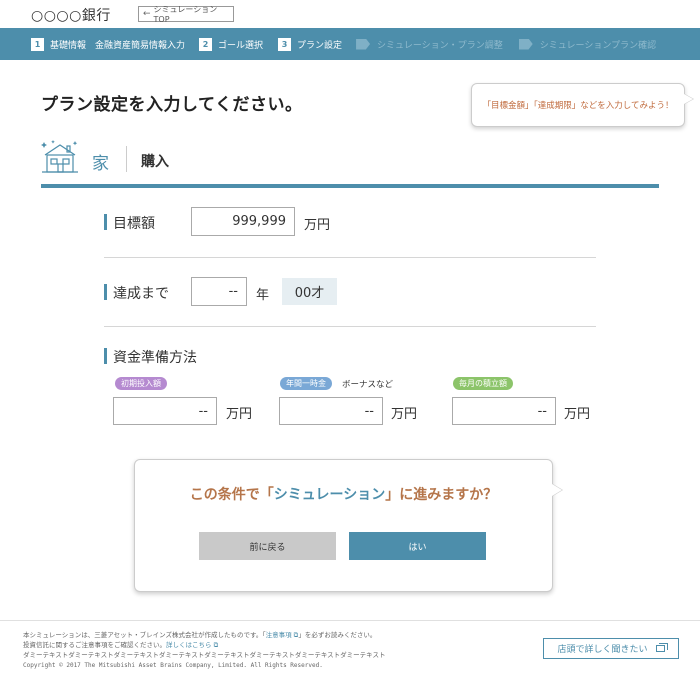 This screenshot has height=677, width=700. I want to click on monthly-saving-tag: 毎月の積立額, so click(483, 383).